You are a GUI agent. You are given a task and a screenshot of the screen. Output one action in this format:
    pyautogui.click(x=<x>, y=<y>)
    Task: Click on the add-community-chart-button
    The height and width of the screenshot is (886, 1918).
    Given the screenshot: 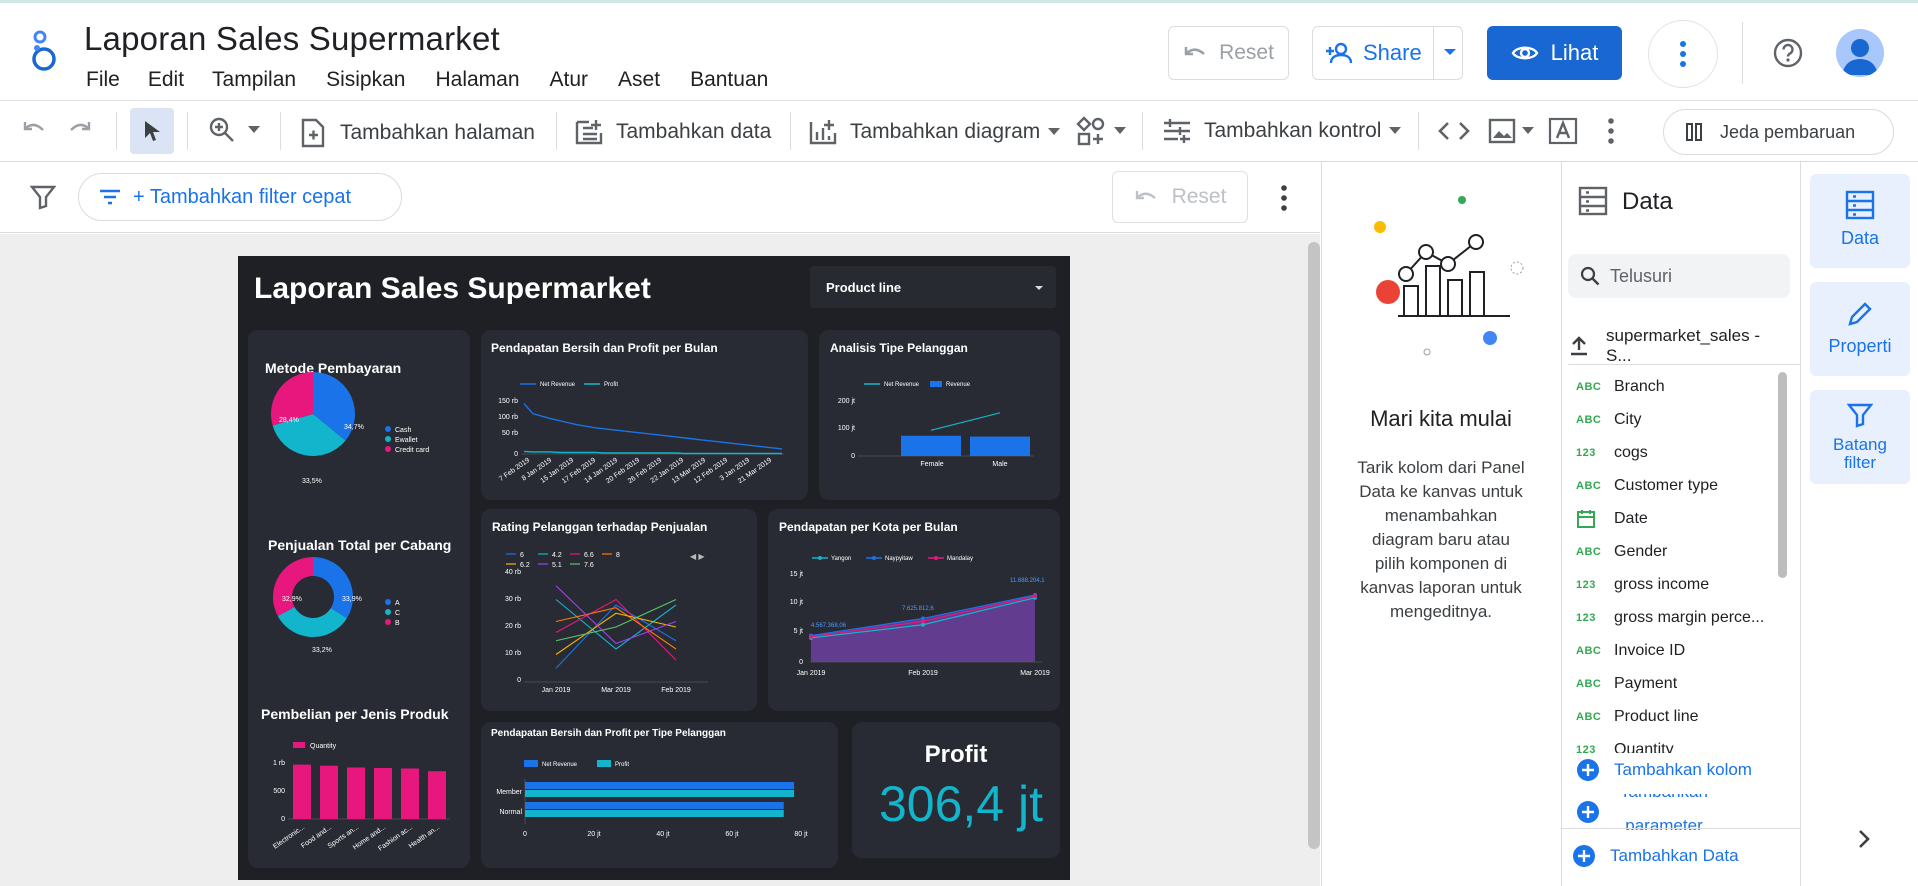 What is the action you would take?
    pyautogui.click(x=1101, y=131)
    